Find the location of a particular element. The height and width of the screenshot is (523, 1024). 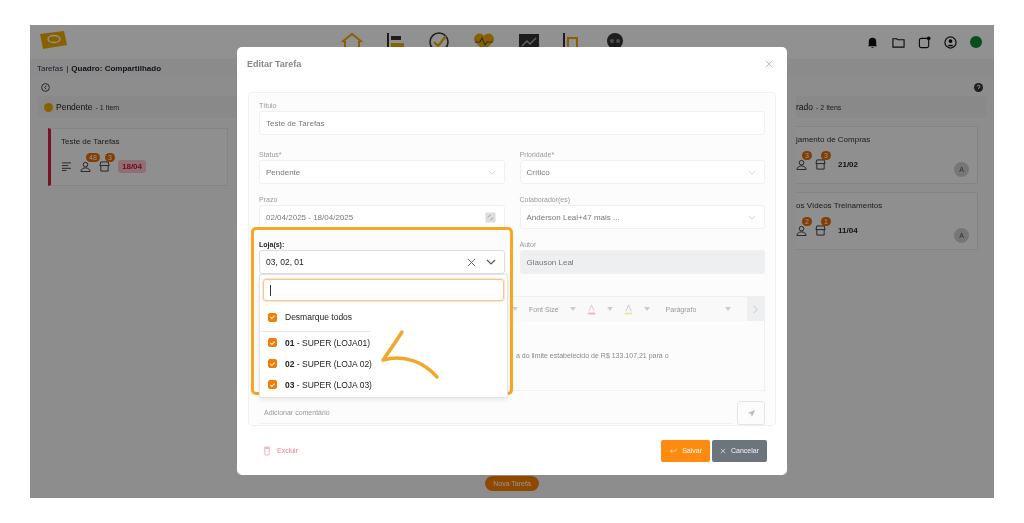

store-option: 02 - SUPER (LOJA 02) is located at coordinates (316, 363).